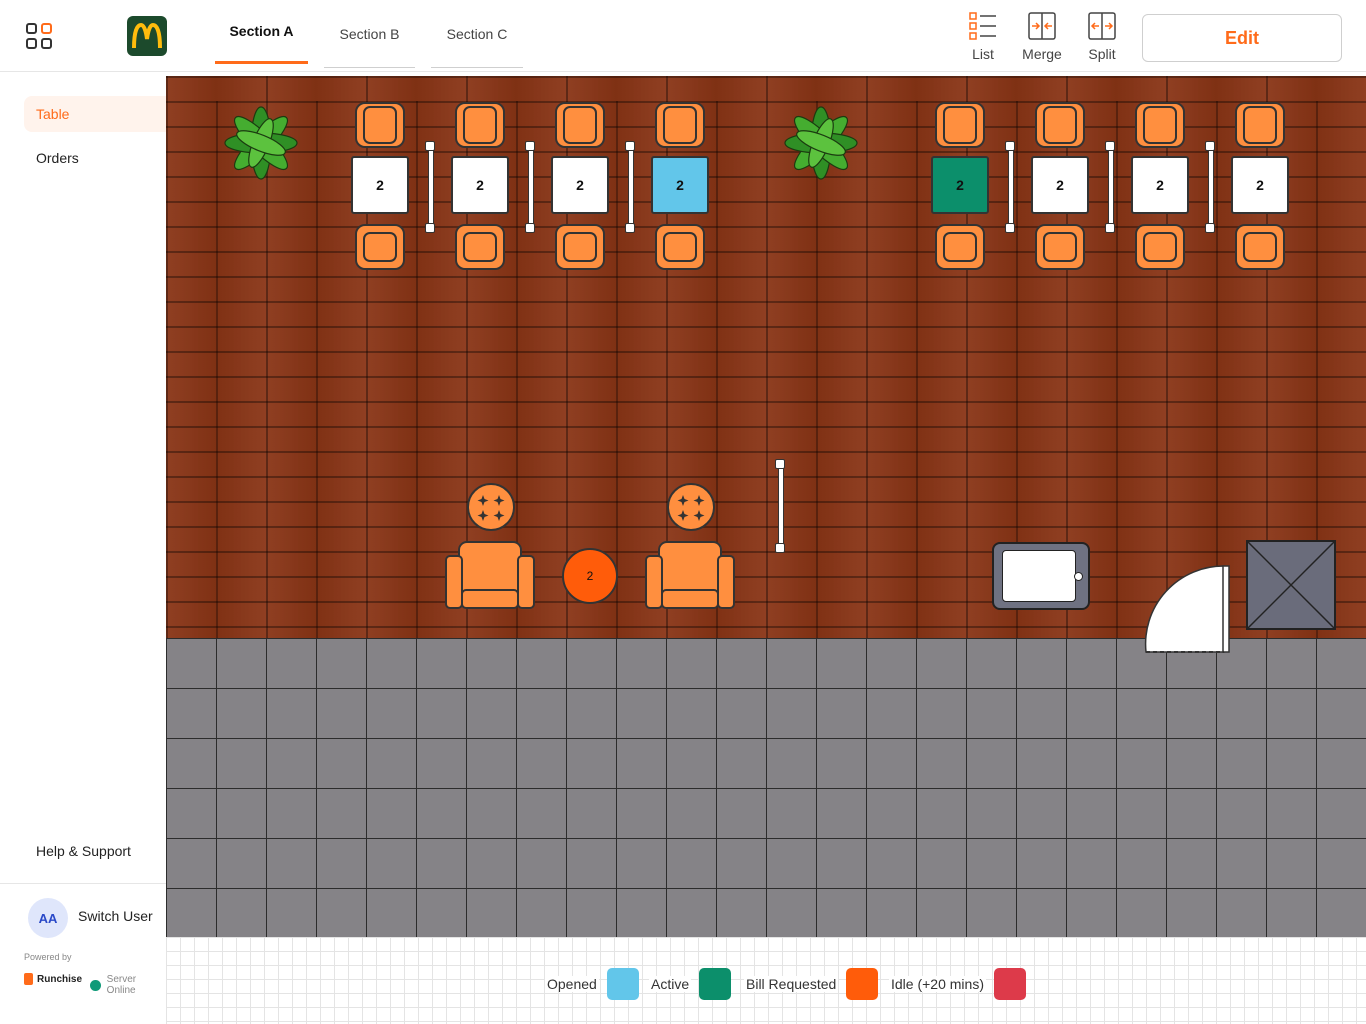 This screenshot has width=1366, height=1024. What do you see at coordinates (683, 36) in the screenshot?
I see `top-bar: Section A Section B Section C List Merge` at bounding box center [683, 36].